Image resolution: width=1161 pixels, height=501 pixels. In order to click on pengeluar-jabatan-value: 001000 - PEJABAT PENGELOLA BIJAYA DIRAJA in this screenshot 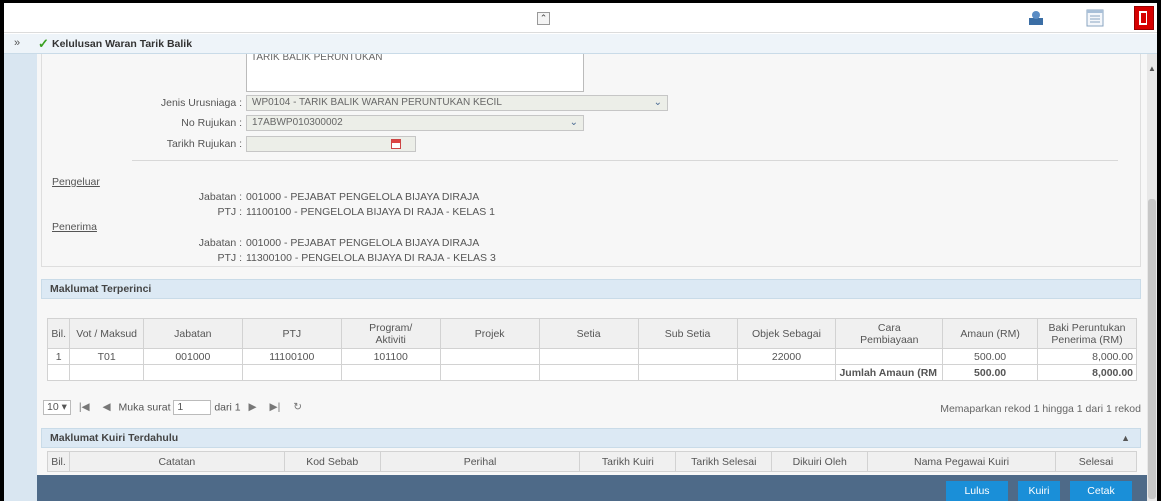, I will do `click(363, 197)`.